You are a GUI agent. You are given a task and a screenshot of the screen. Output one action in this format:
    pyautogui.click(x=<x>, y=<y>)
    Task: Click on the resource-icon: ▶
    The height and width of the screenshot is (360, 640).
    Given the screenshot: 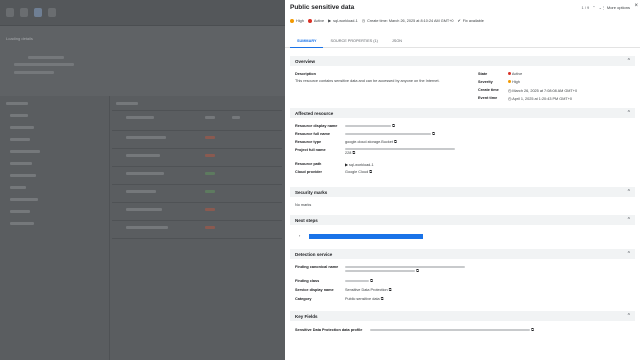 What is the action you would take?
    pyautogui.click(x=330, y=21)
    